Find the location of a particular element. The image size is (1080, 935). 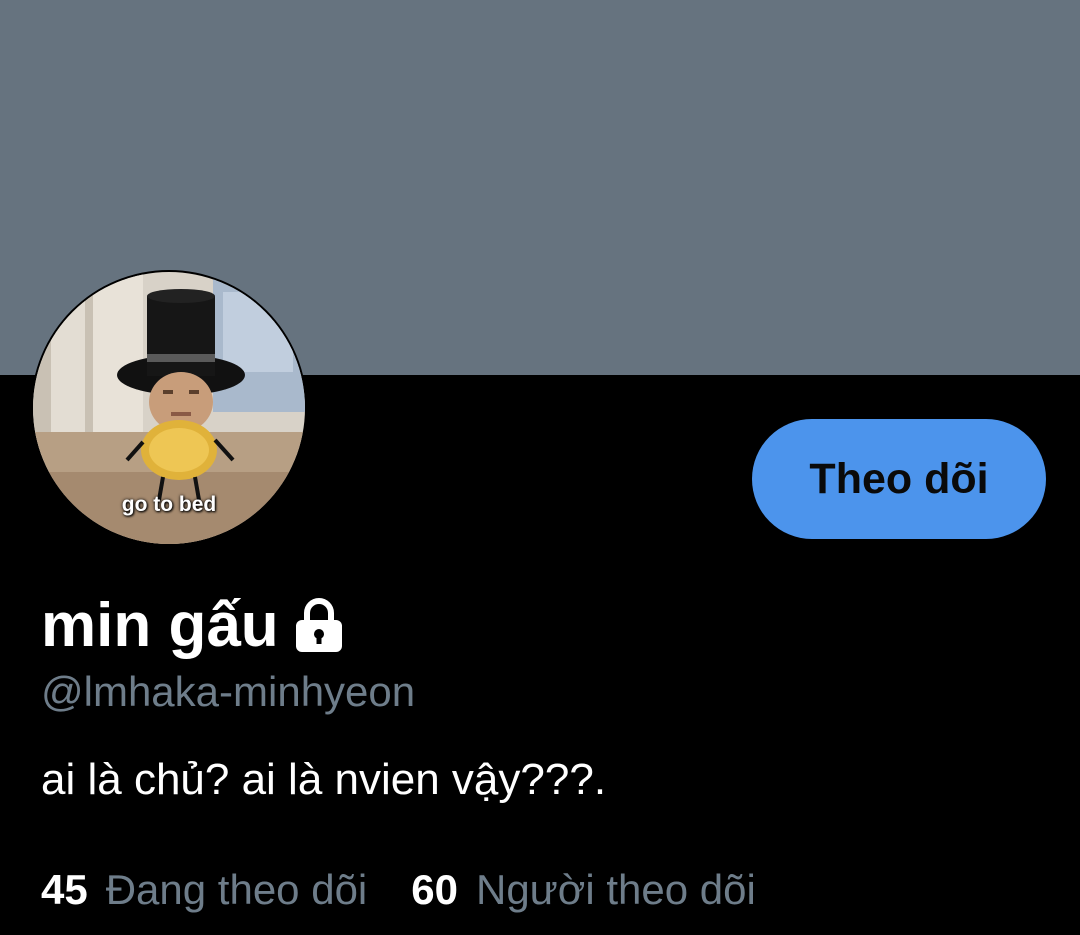

lock-icon is located at coordinates (319, 625).